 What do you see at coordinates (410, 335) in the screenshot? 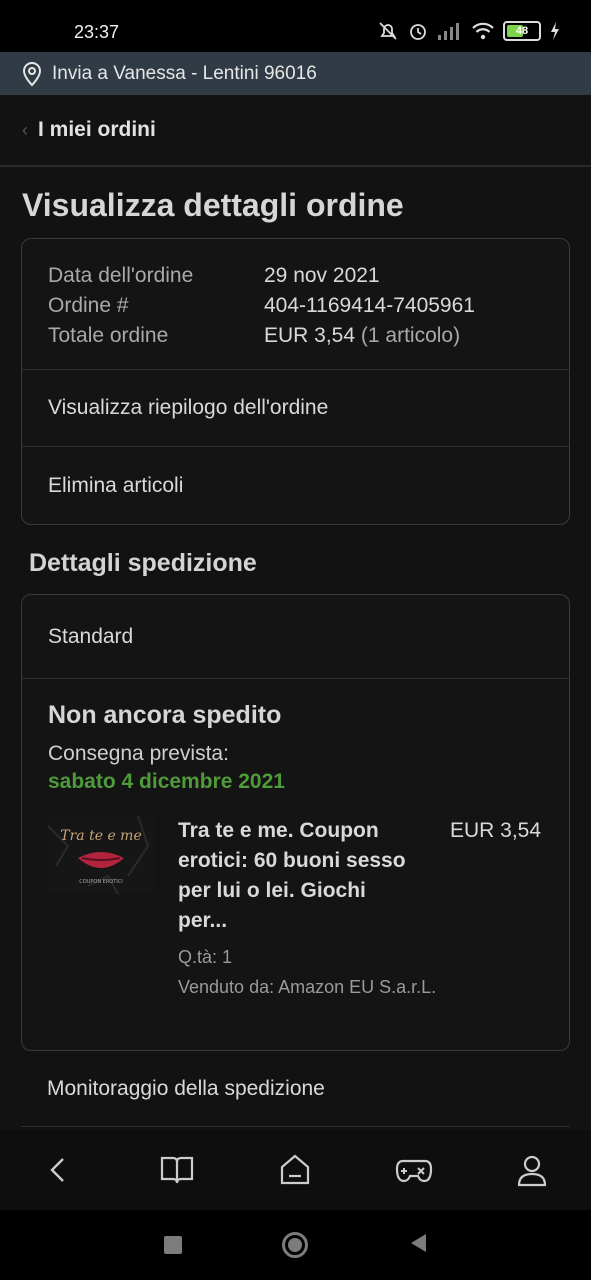
I see `order-total-items: (1 articolo)` at bounding box center [410, 335].